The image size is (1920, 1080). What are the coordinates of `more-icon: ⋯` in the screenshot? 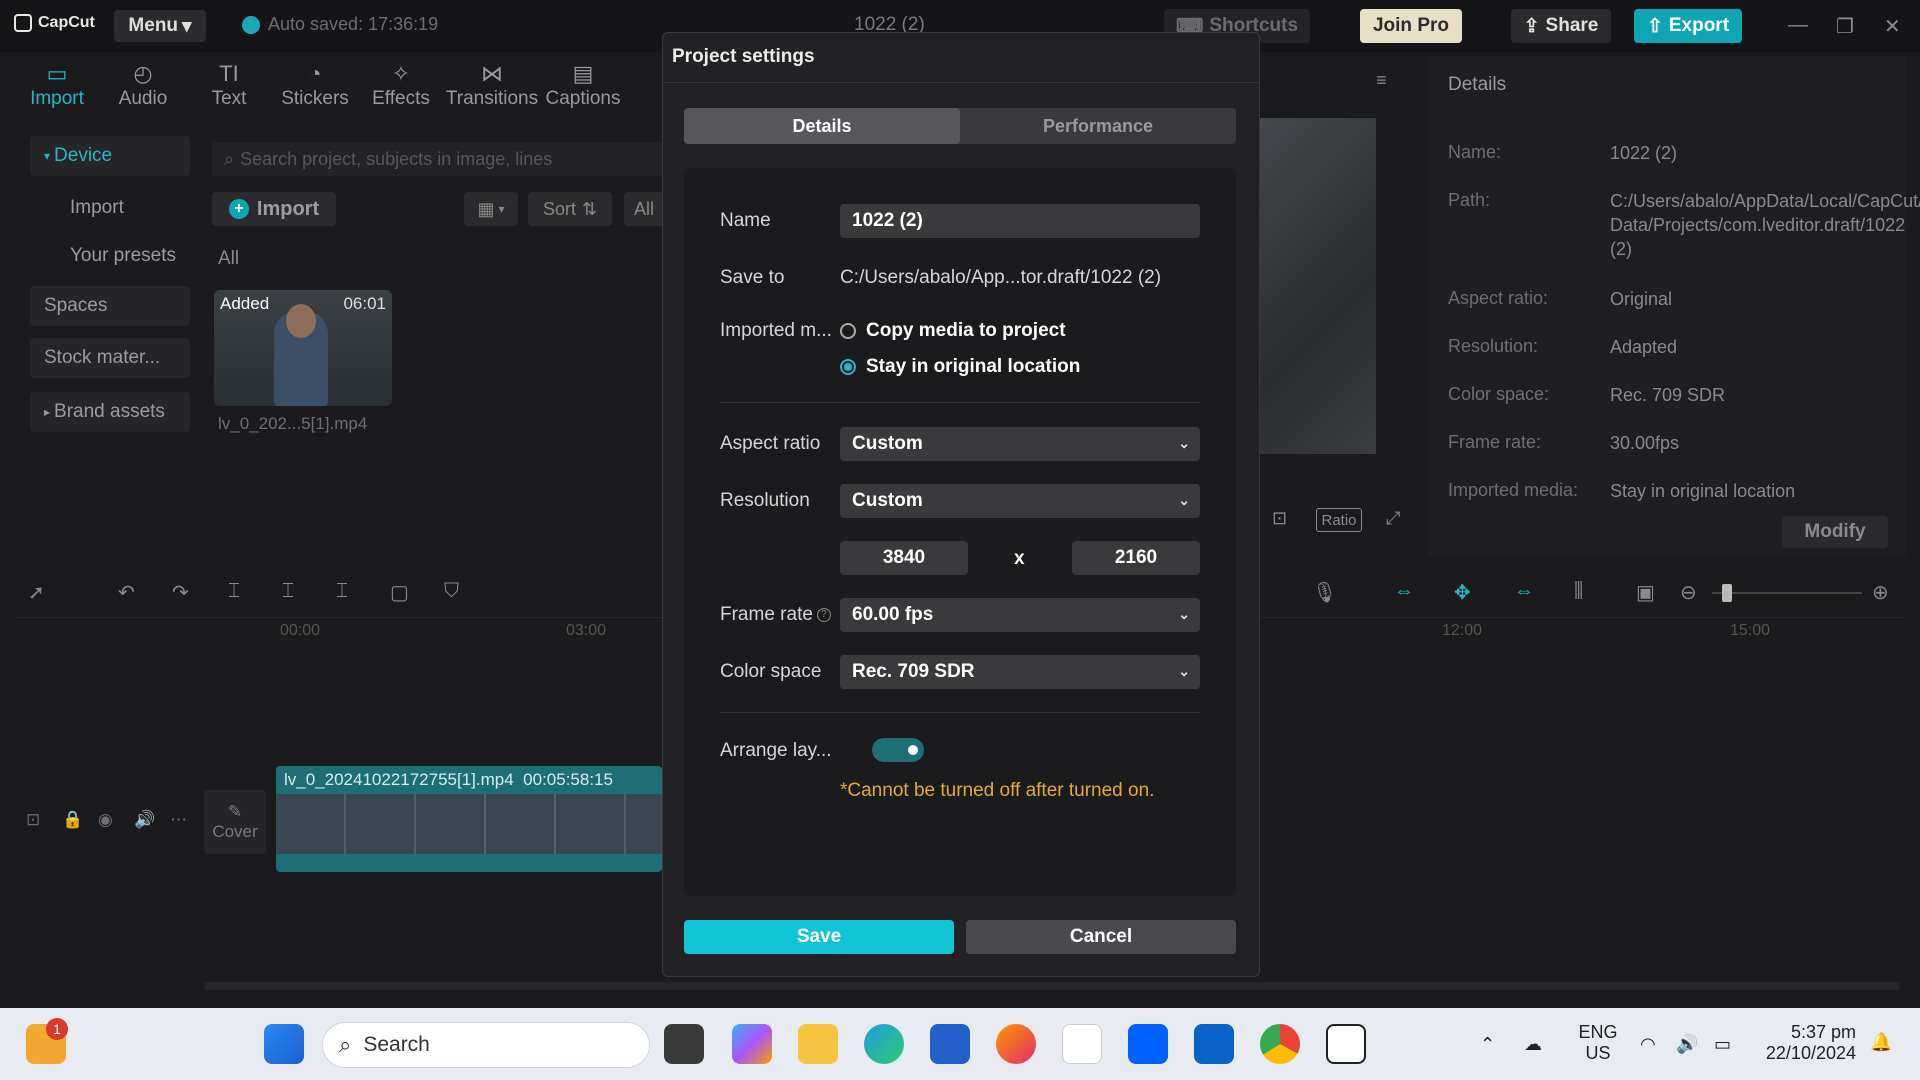 It's located at (178, 820).